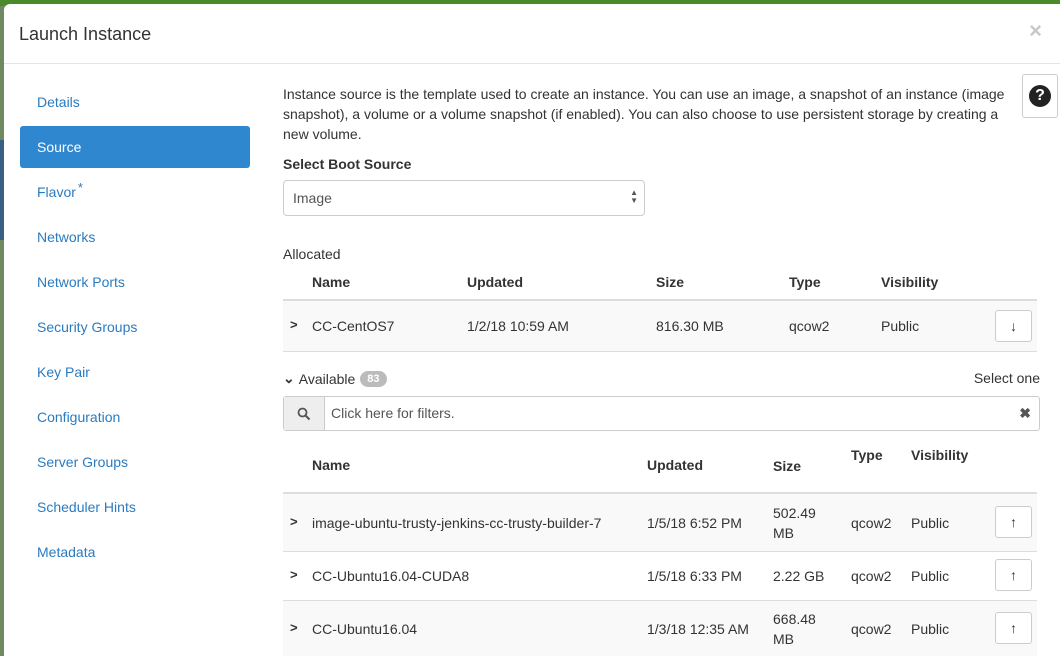 This screenshot has height=656, width=1060. Describe the element at coordinates (347, 164) in the screenshot. I see `boot-source-label: Select Boot Source` at that location.